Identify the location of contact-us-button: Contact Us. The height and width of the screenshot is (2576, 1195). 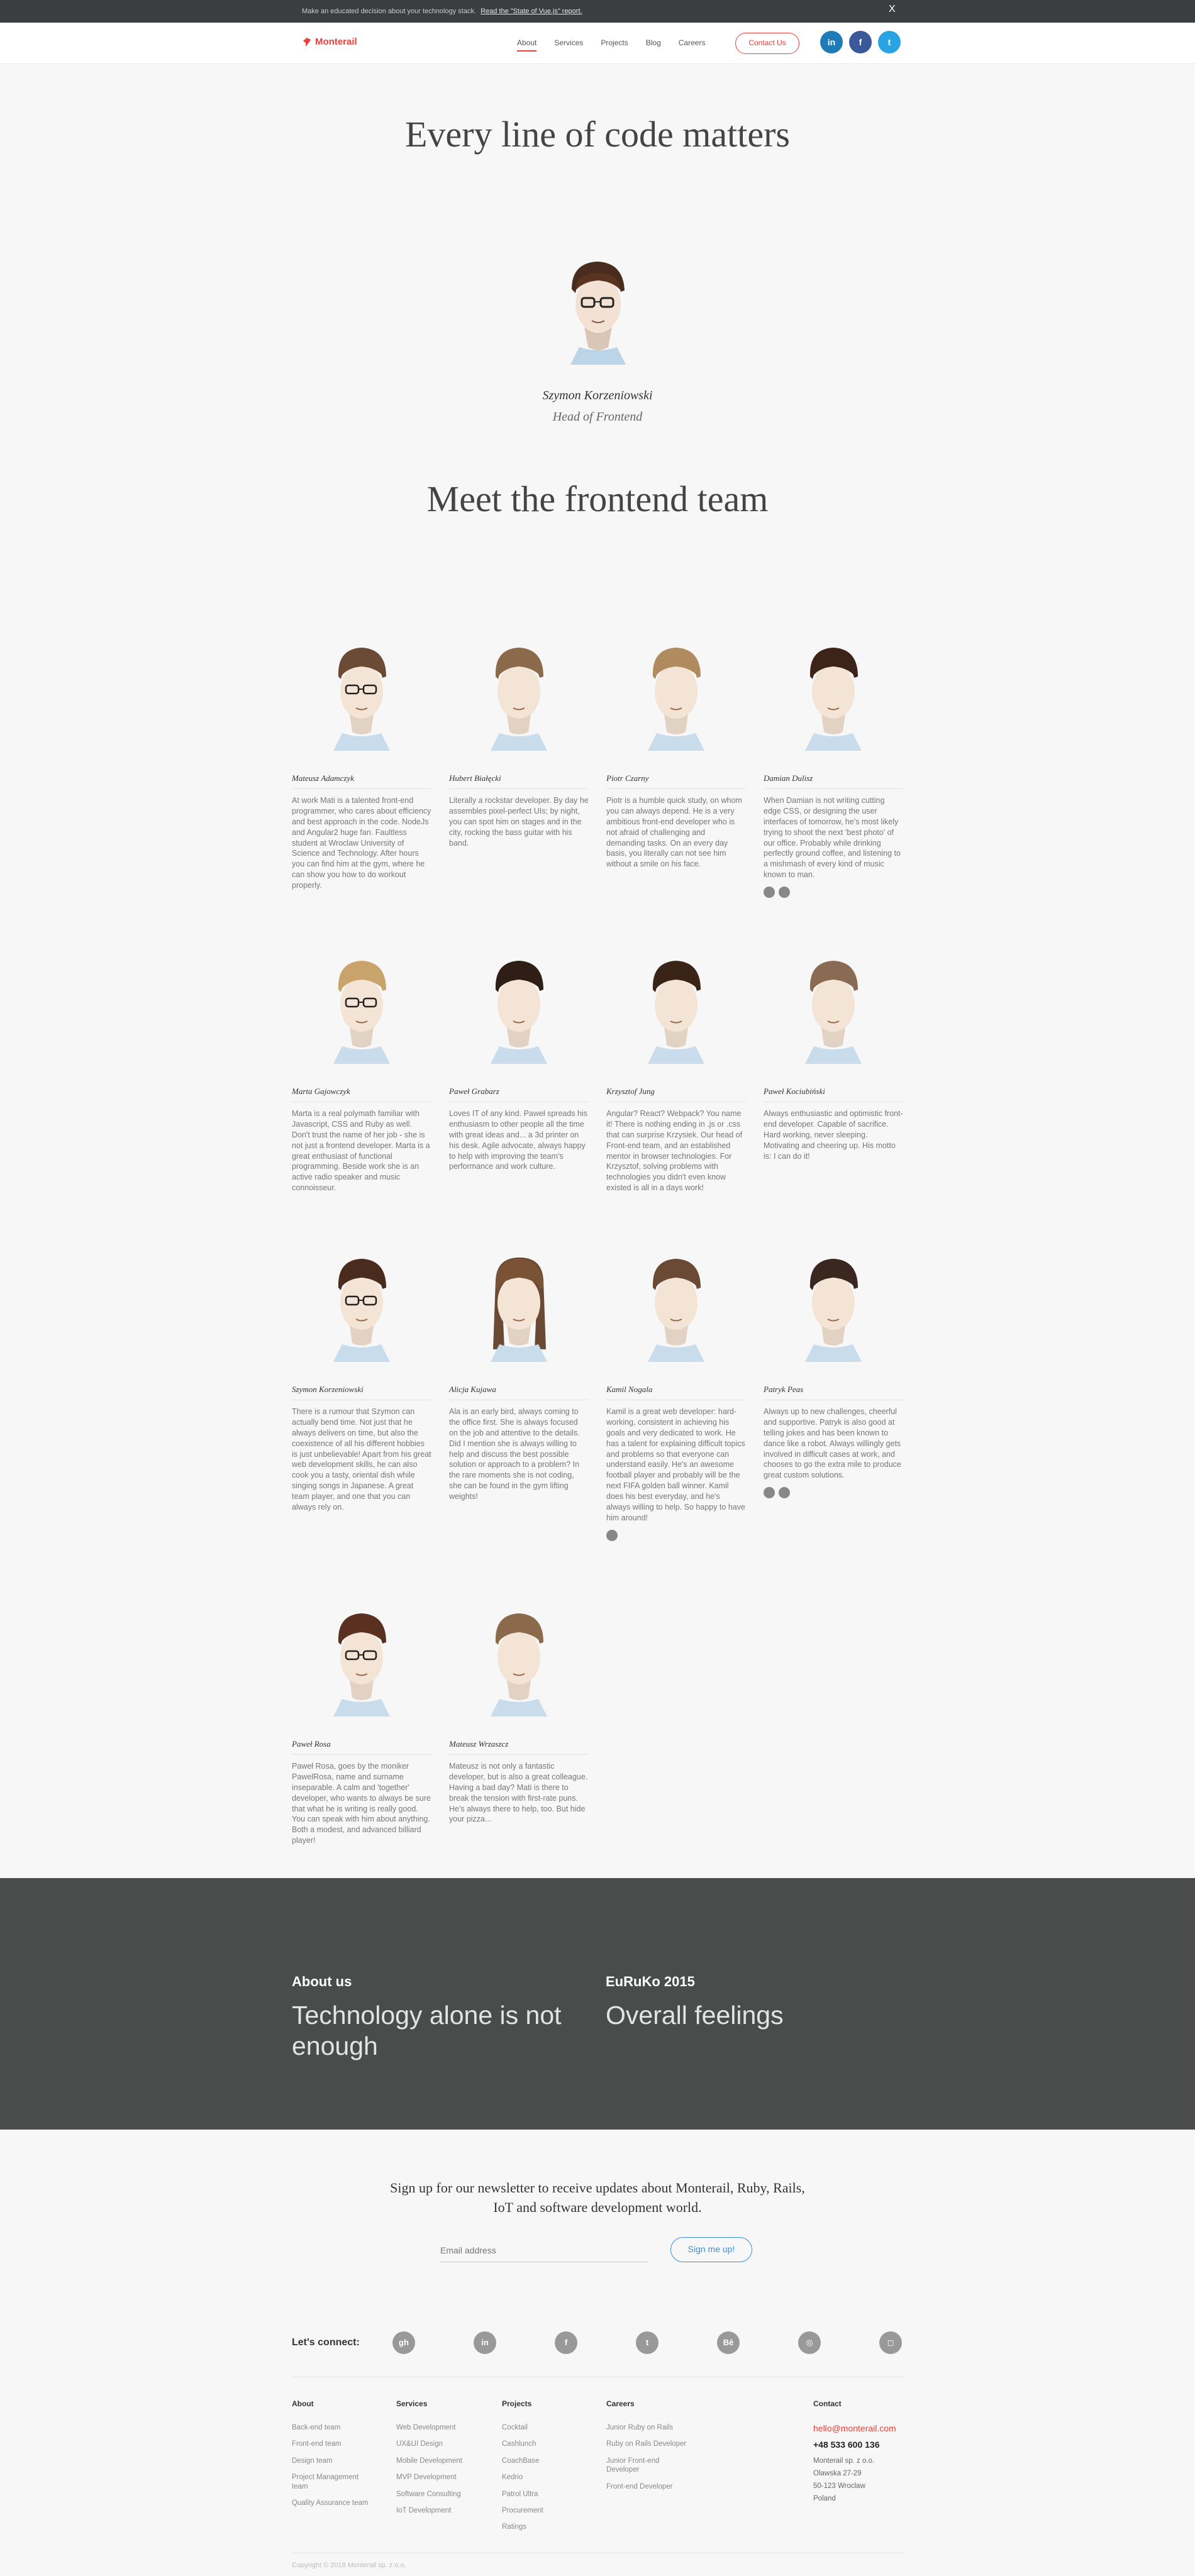
(767, 43).